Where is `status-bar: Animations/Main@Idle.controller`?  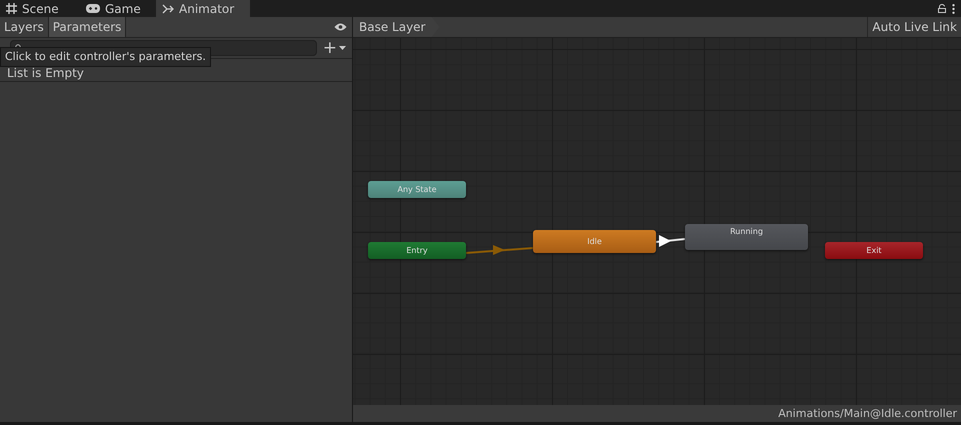 status-bar: Animations/Main@Idle.controller is located at coordinates (657, 413).